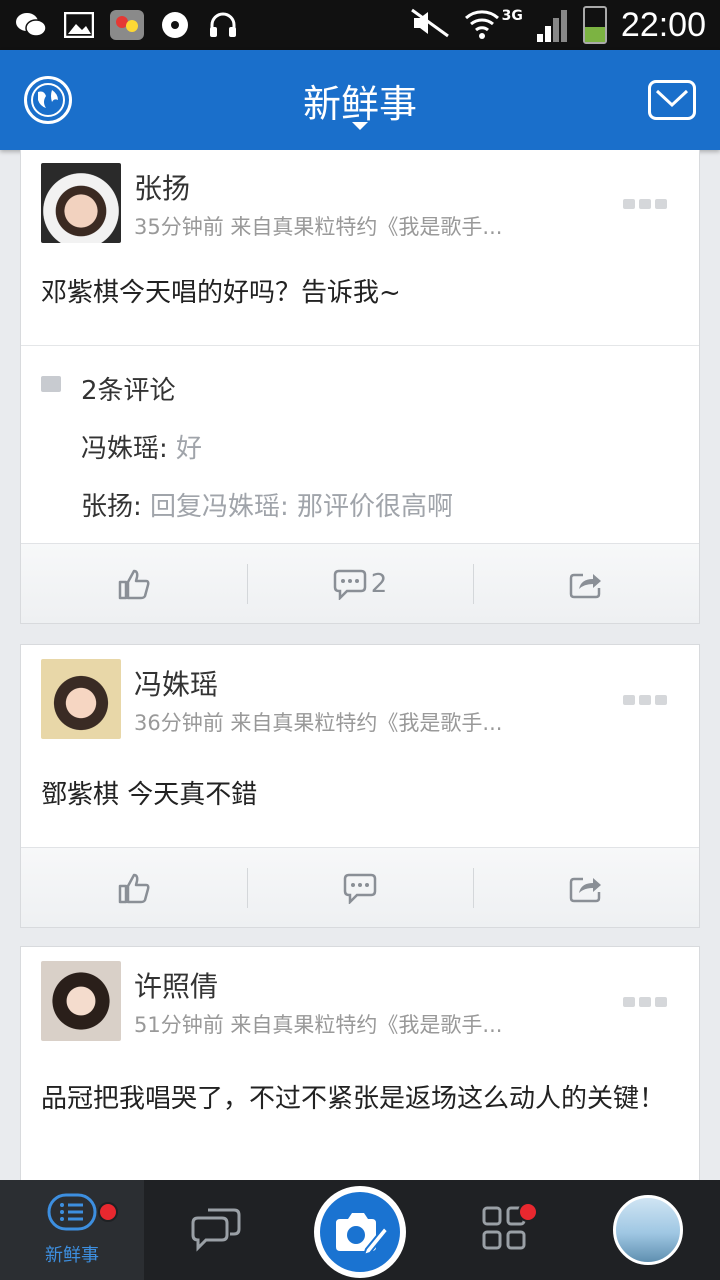  Describe the element at coordinates (360, 126) in the screenshot. I see `chevron-down-icon` at that location.